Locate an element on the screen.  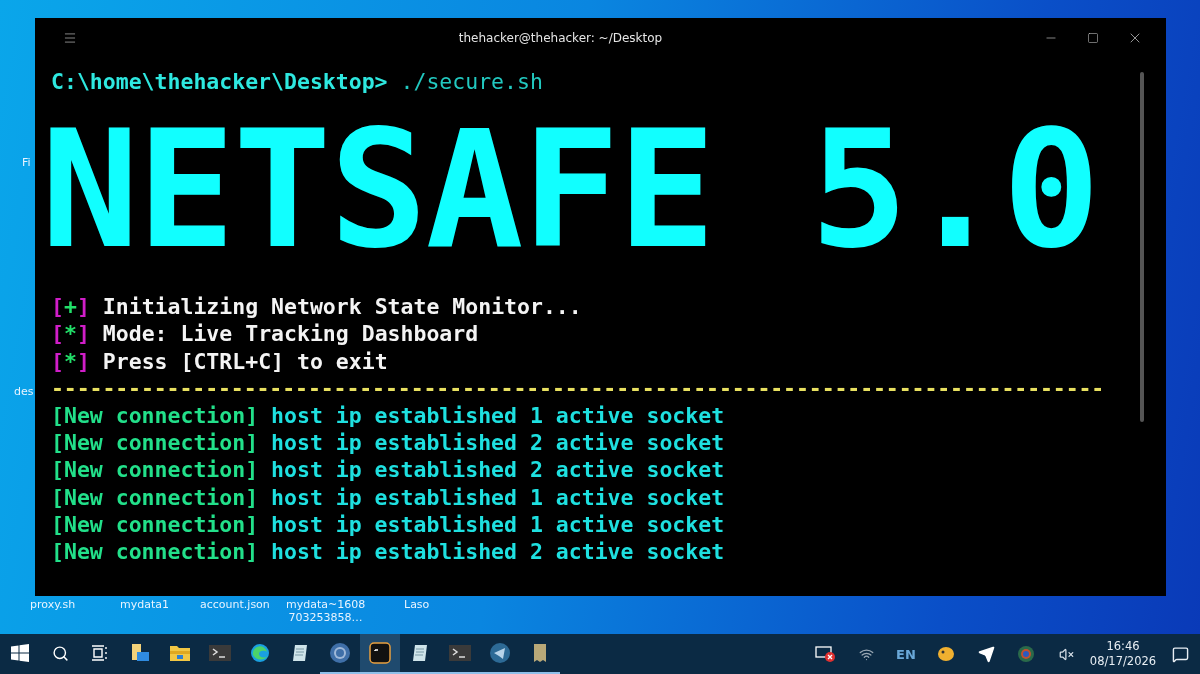
edge-icon is located at coordinates (260, 653).